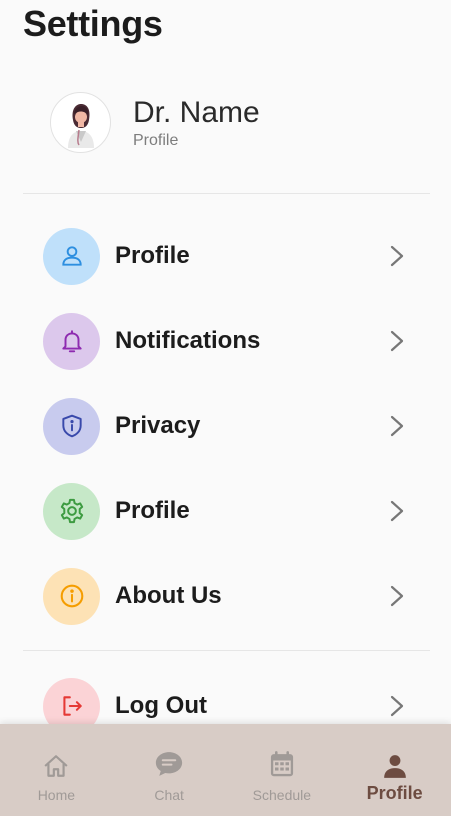 Image resolution: width=451 pixels, height=816 pixels. What do you see at coordinates (161, 705) in the screenshot?
I see `menu-item-label: Log Out` at bounding box center [161, 705].